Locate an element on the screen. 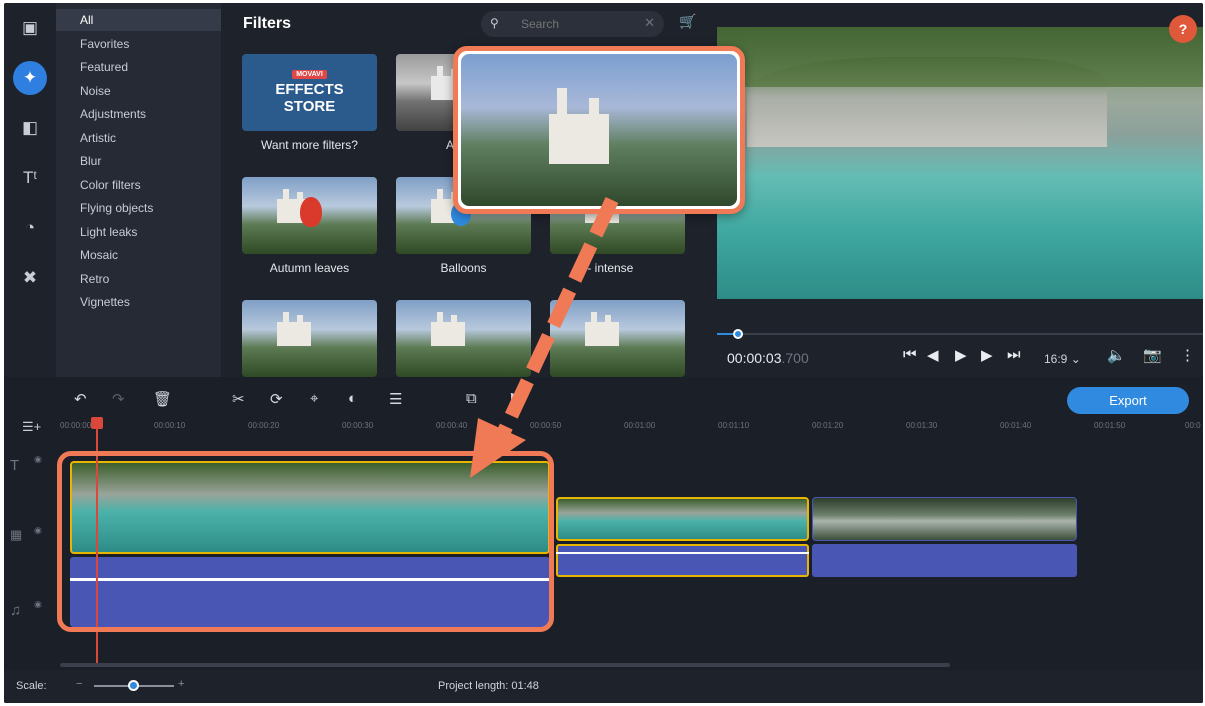  play-icon: ▶ is located at coordinates (961, 355).